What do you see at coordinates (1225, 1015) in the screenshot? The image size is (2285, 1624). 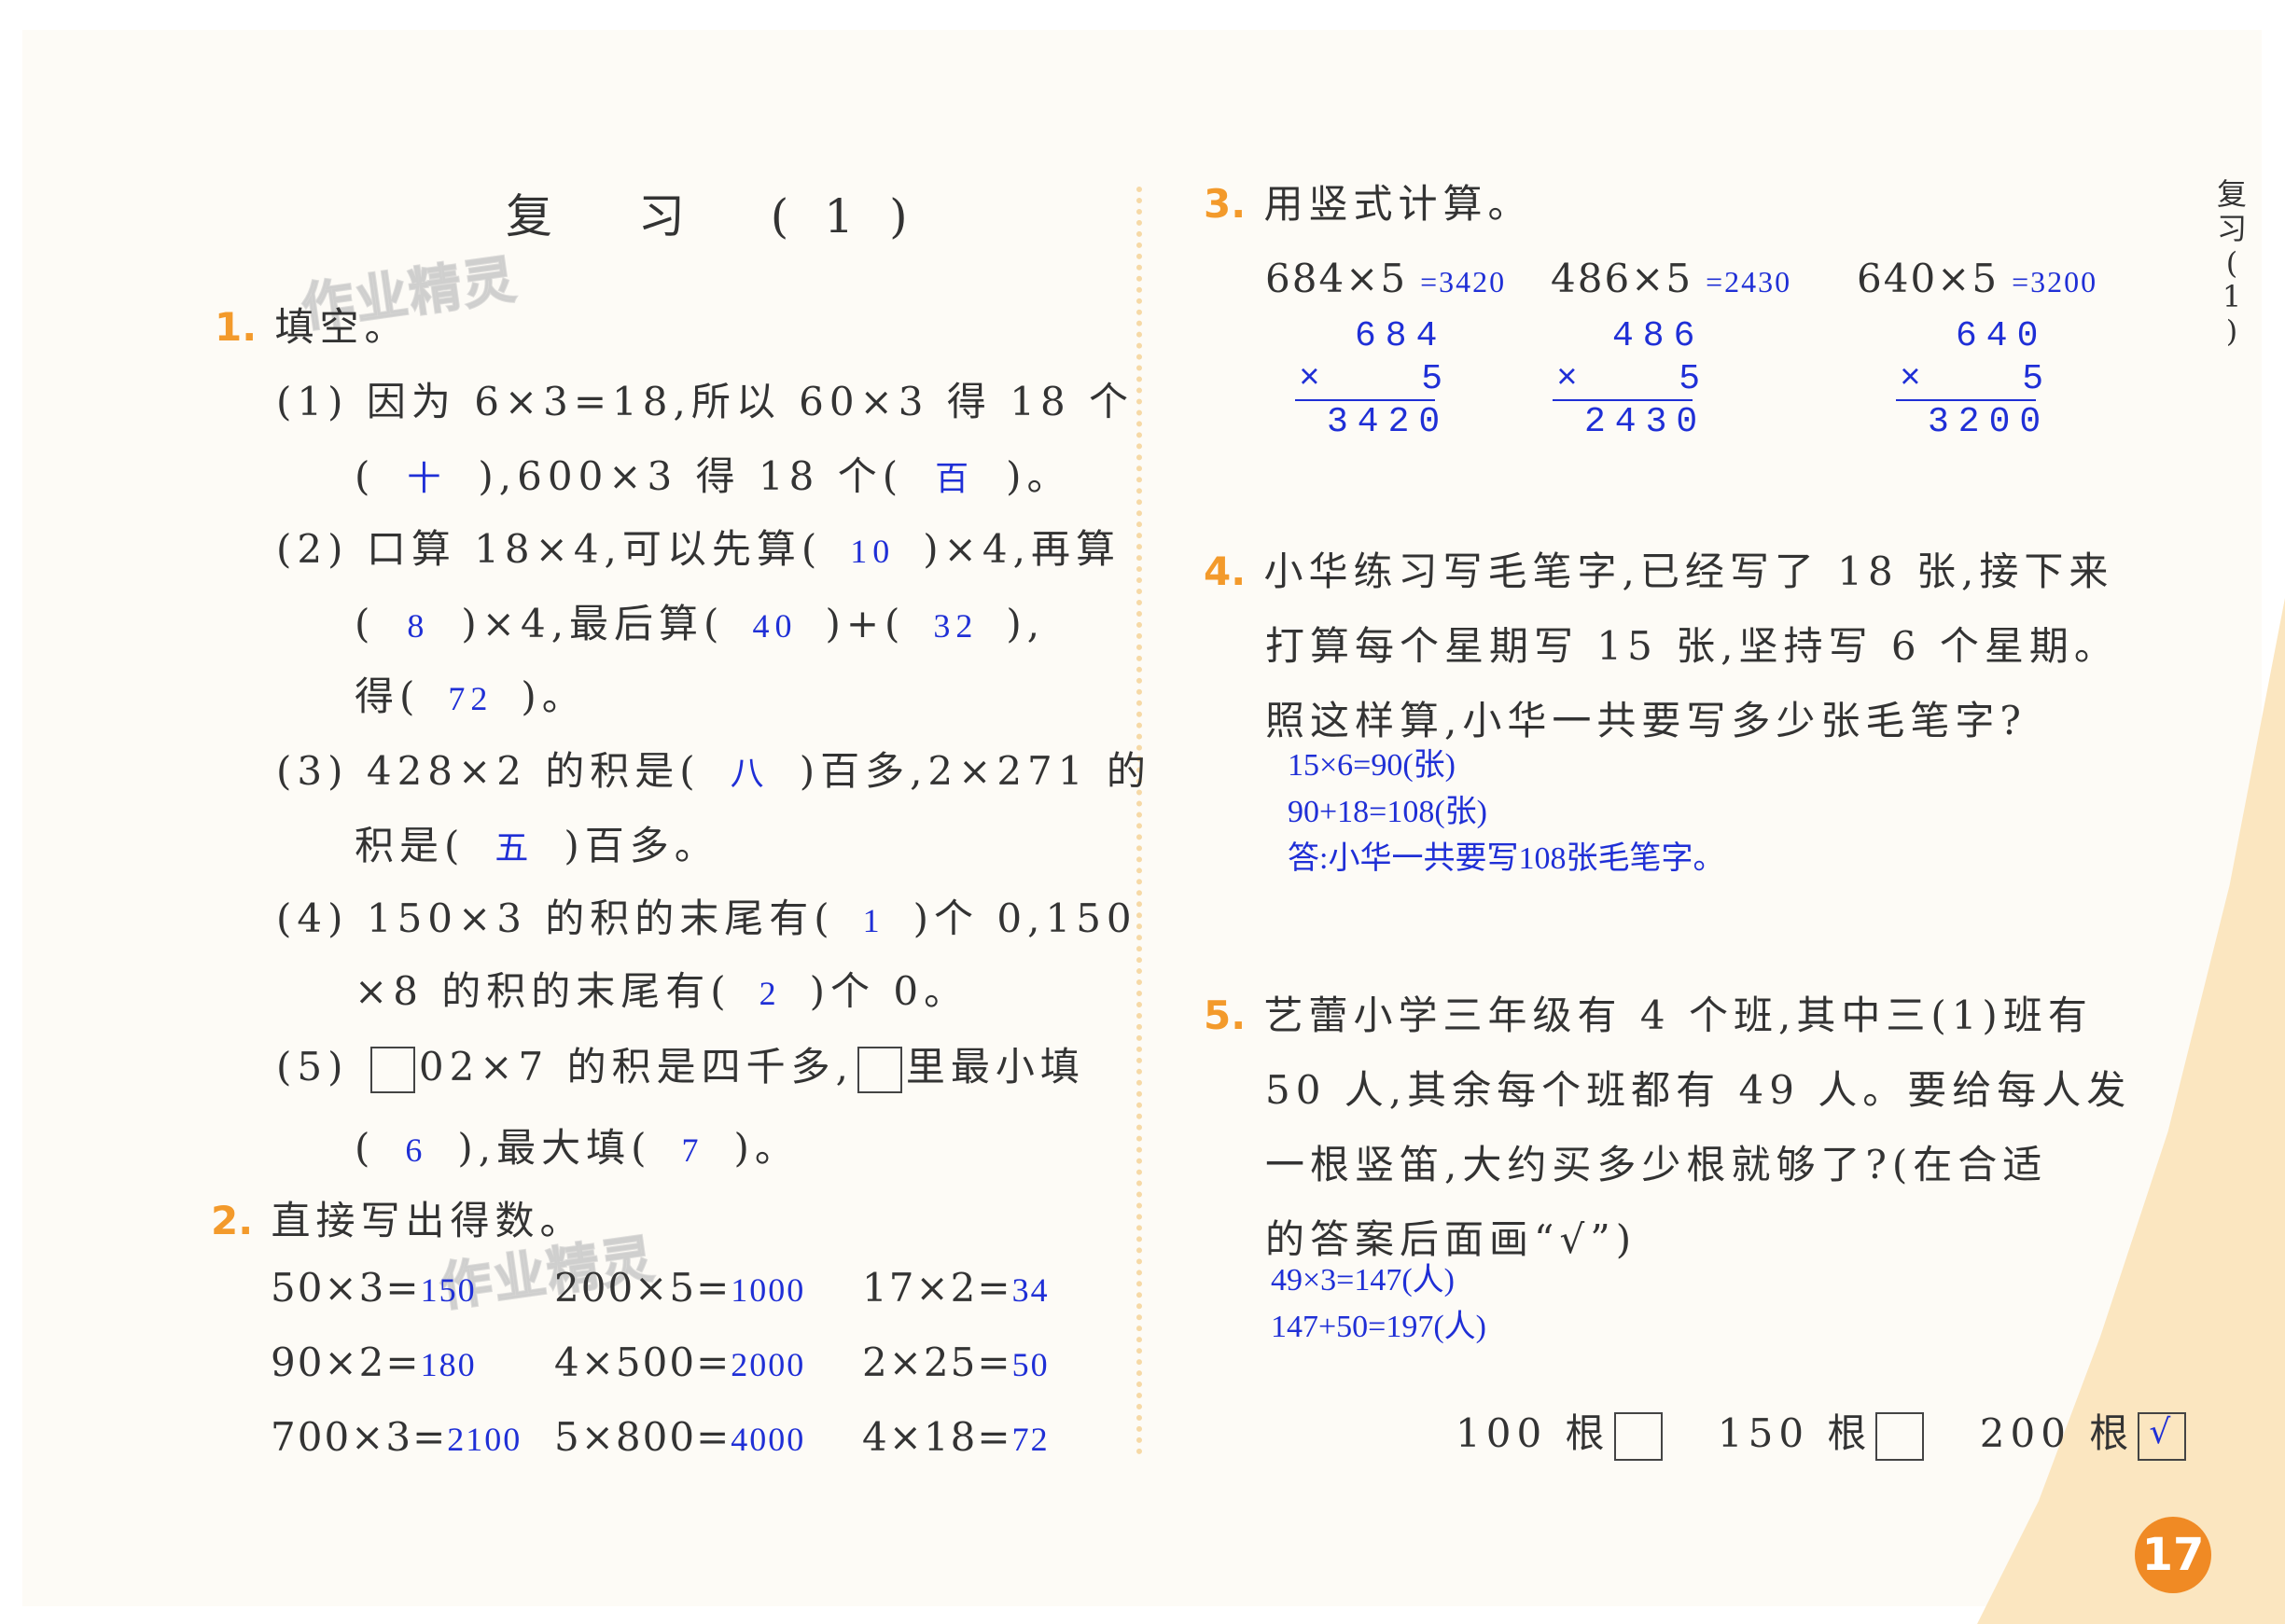 I see `q5-number: 5.` at bounding box center [1225, 1015].